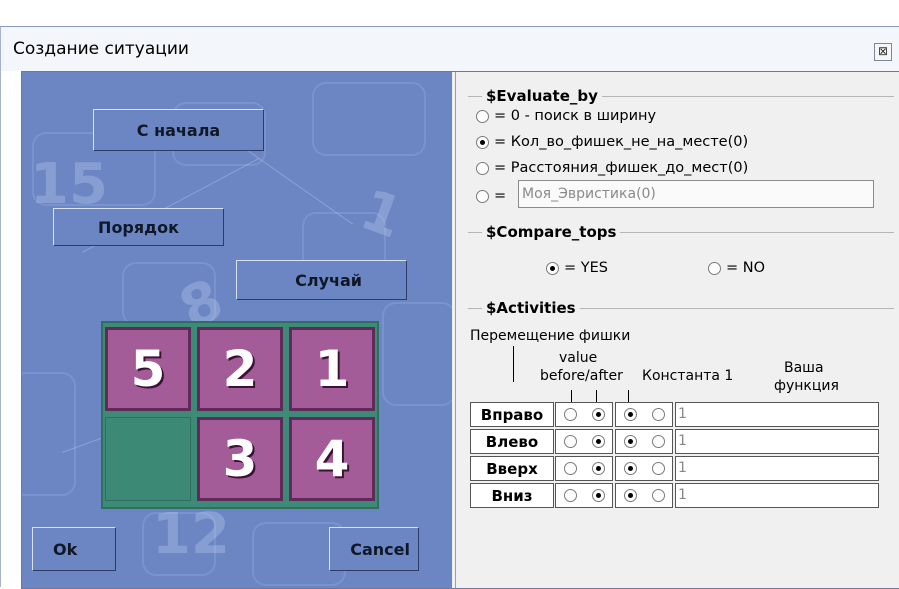  What do you see at coordinates (688, 376) in the screenshot?
I see `header-const: Константа 1` at bounding box center [688, 376].